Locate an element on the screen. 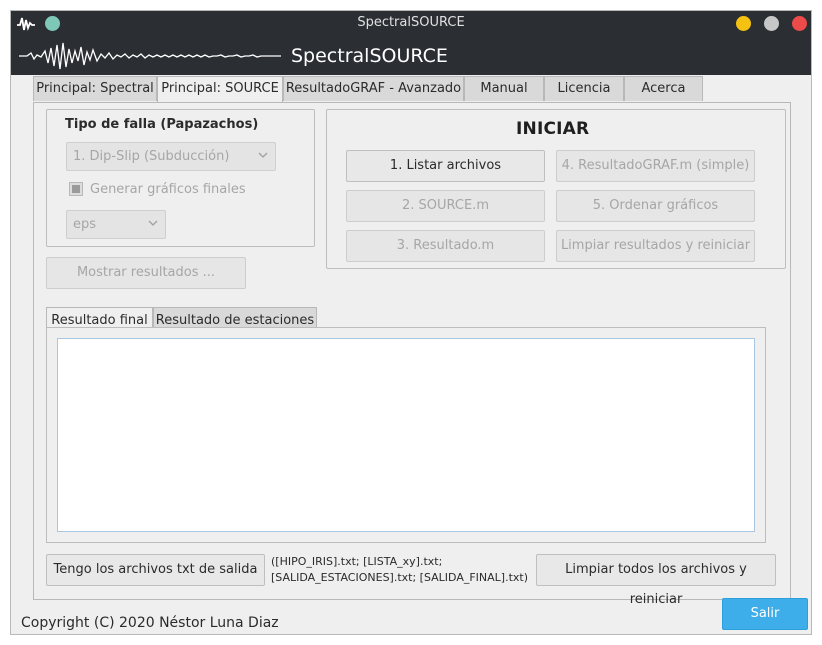 This screenshot has height=645, width=822. minimize-button is located at coordinates (743, 23).